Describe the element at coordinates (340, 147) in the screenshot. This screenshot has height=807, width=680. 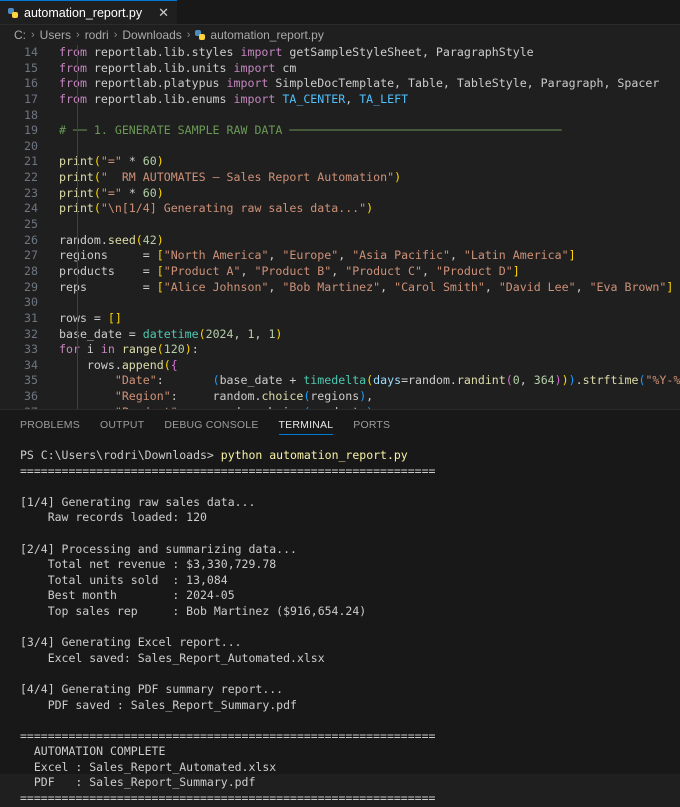
I see `code-line: 20` at that location.